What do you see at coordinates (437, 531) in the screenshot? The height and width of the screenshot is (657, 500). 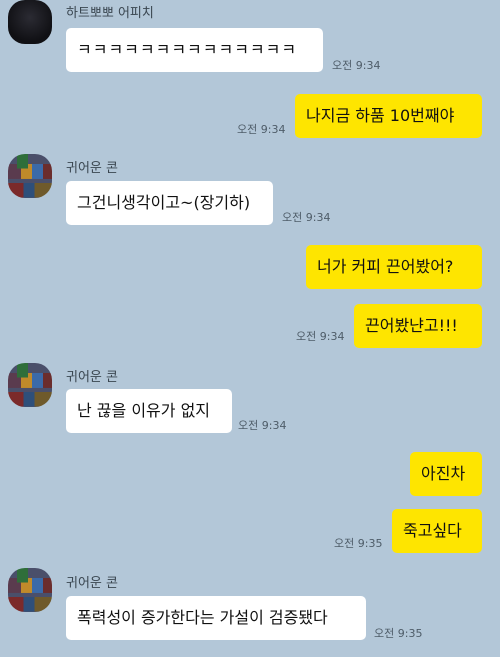 I see `message-bubble-outgoing: 죽고싶다` at bounding box center [437, 531].